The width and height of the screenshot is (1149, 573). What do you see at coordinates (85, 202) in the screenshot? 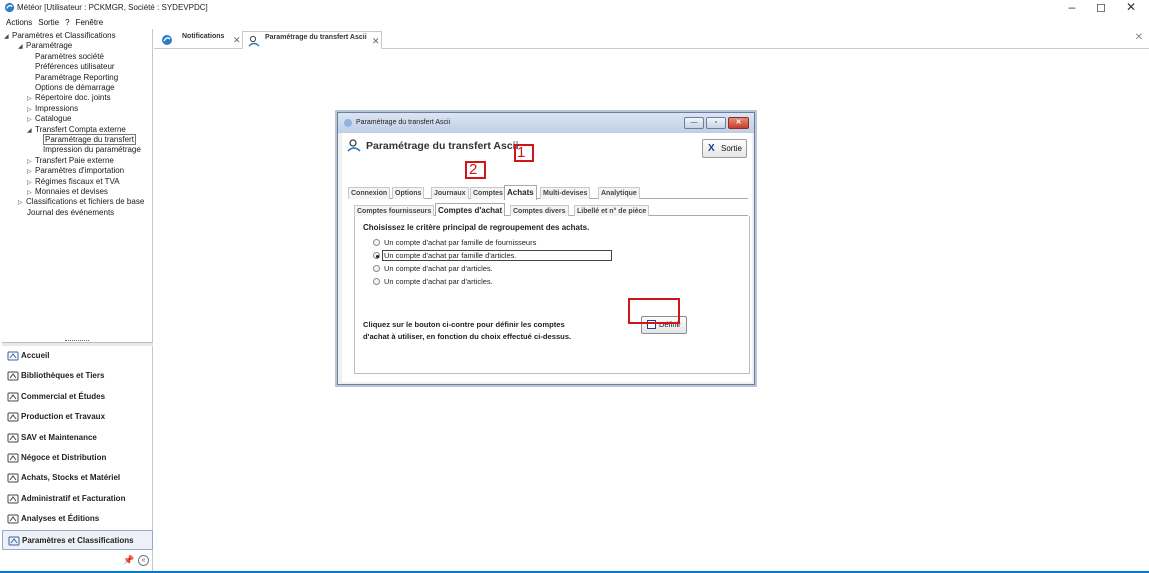
I see `tree-item-label: Classifications et fichiers de base` at bounding box center [85, 202].